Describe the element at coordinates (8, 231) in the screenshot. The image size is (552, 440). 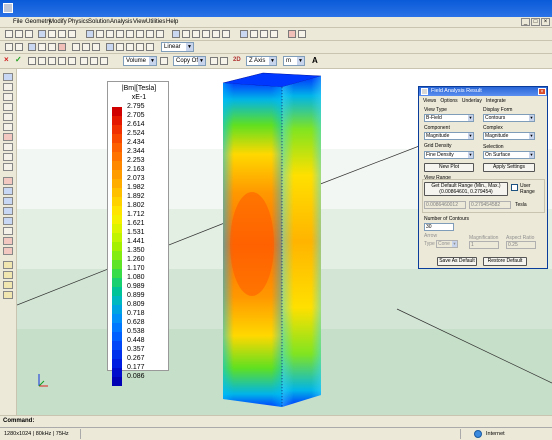
I see `lighting-icon` at that location.